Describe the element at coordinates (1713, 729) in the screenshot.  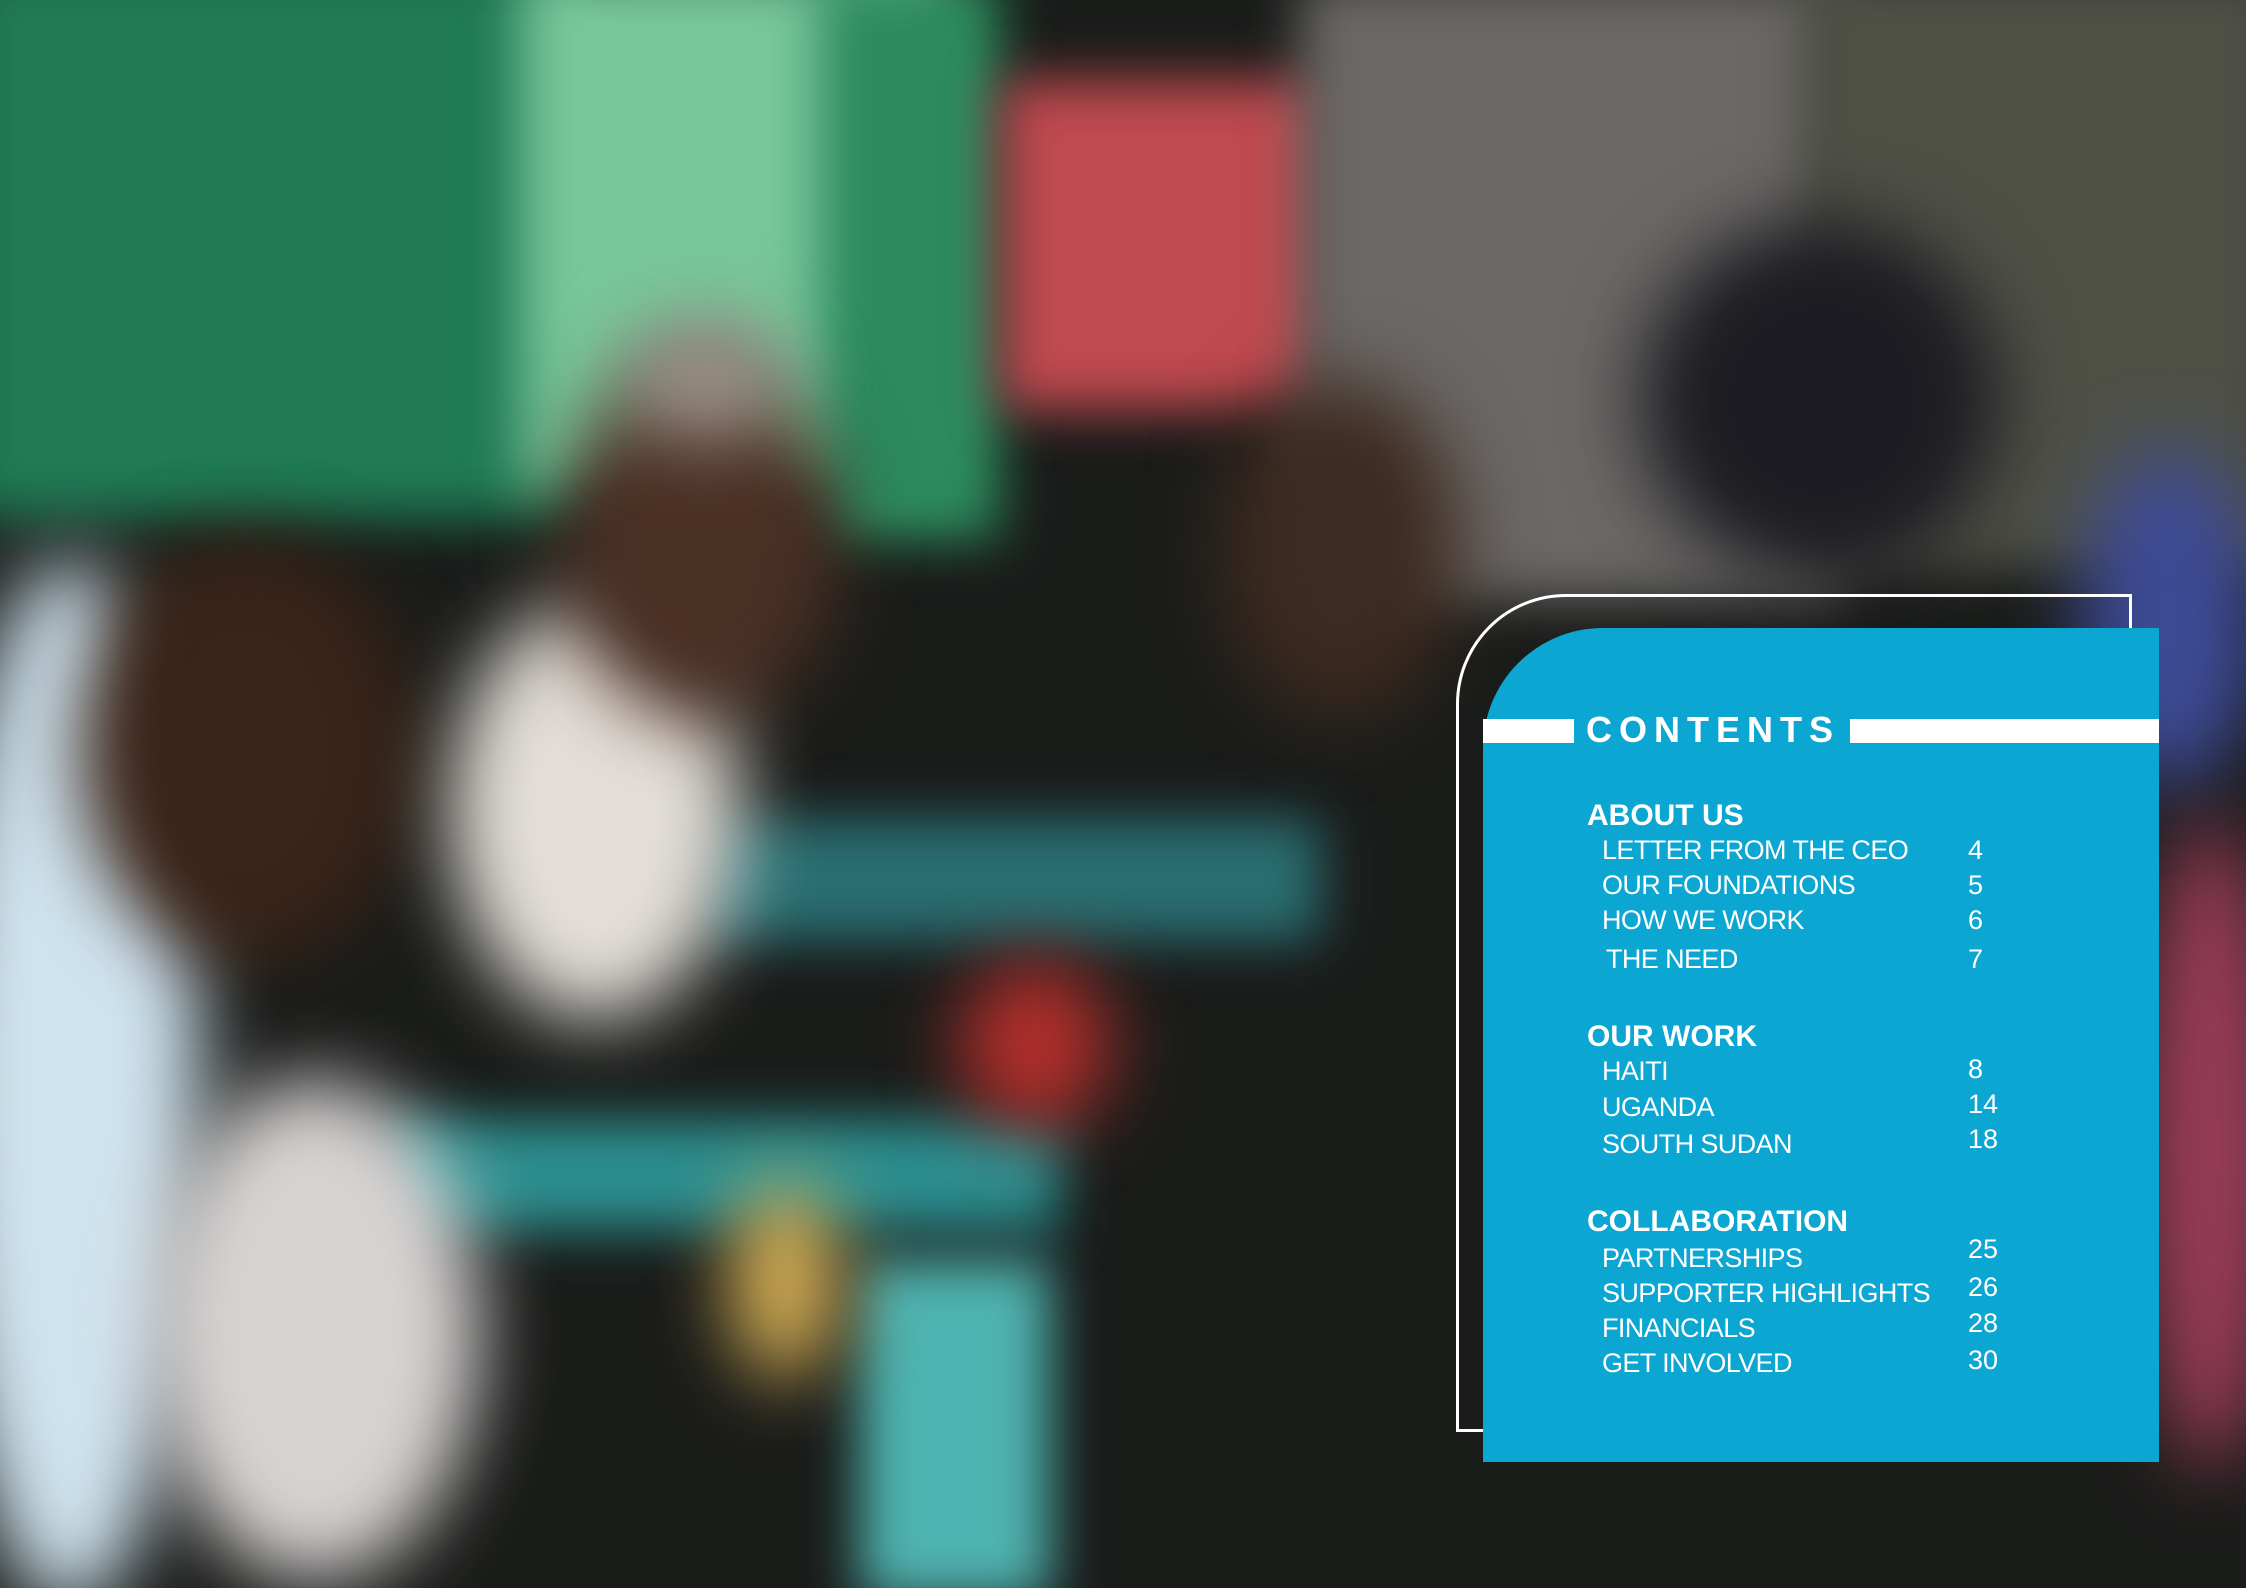
I see `contents-title: CONTENTS` at that location.